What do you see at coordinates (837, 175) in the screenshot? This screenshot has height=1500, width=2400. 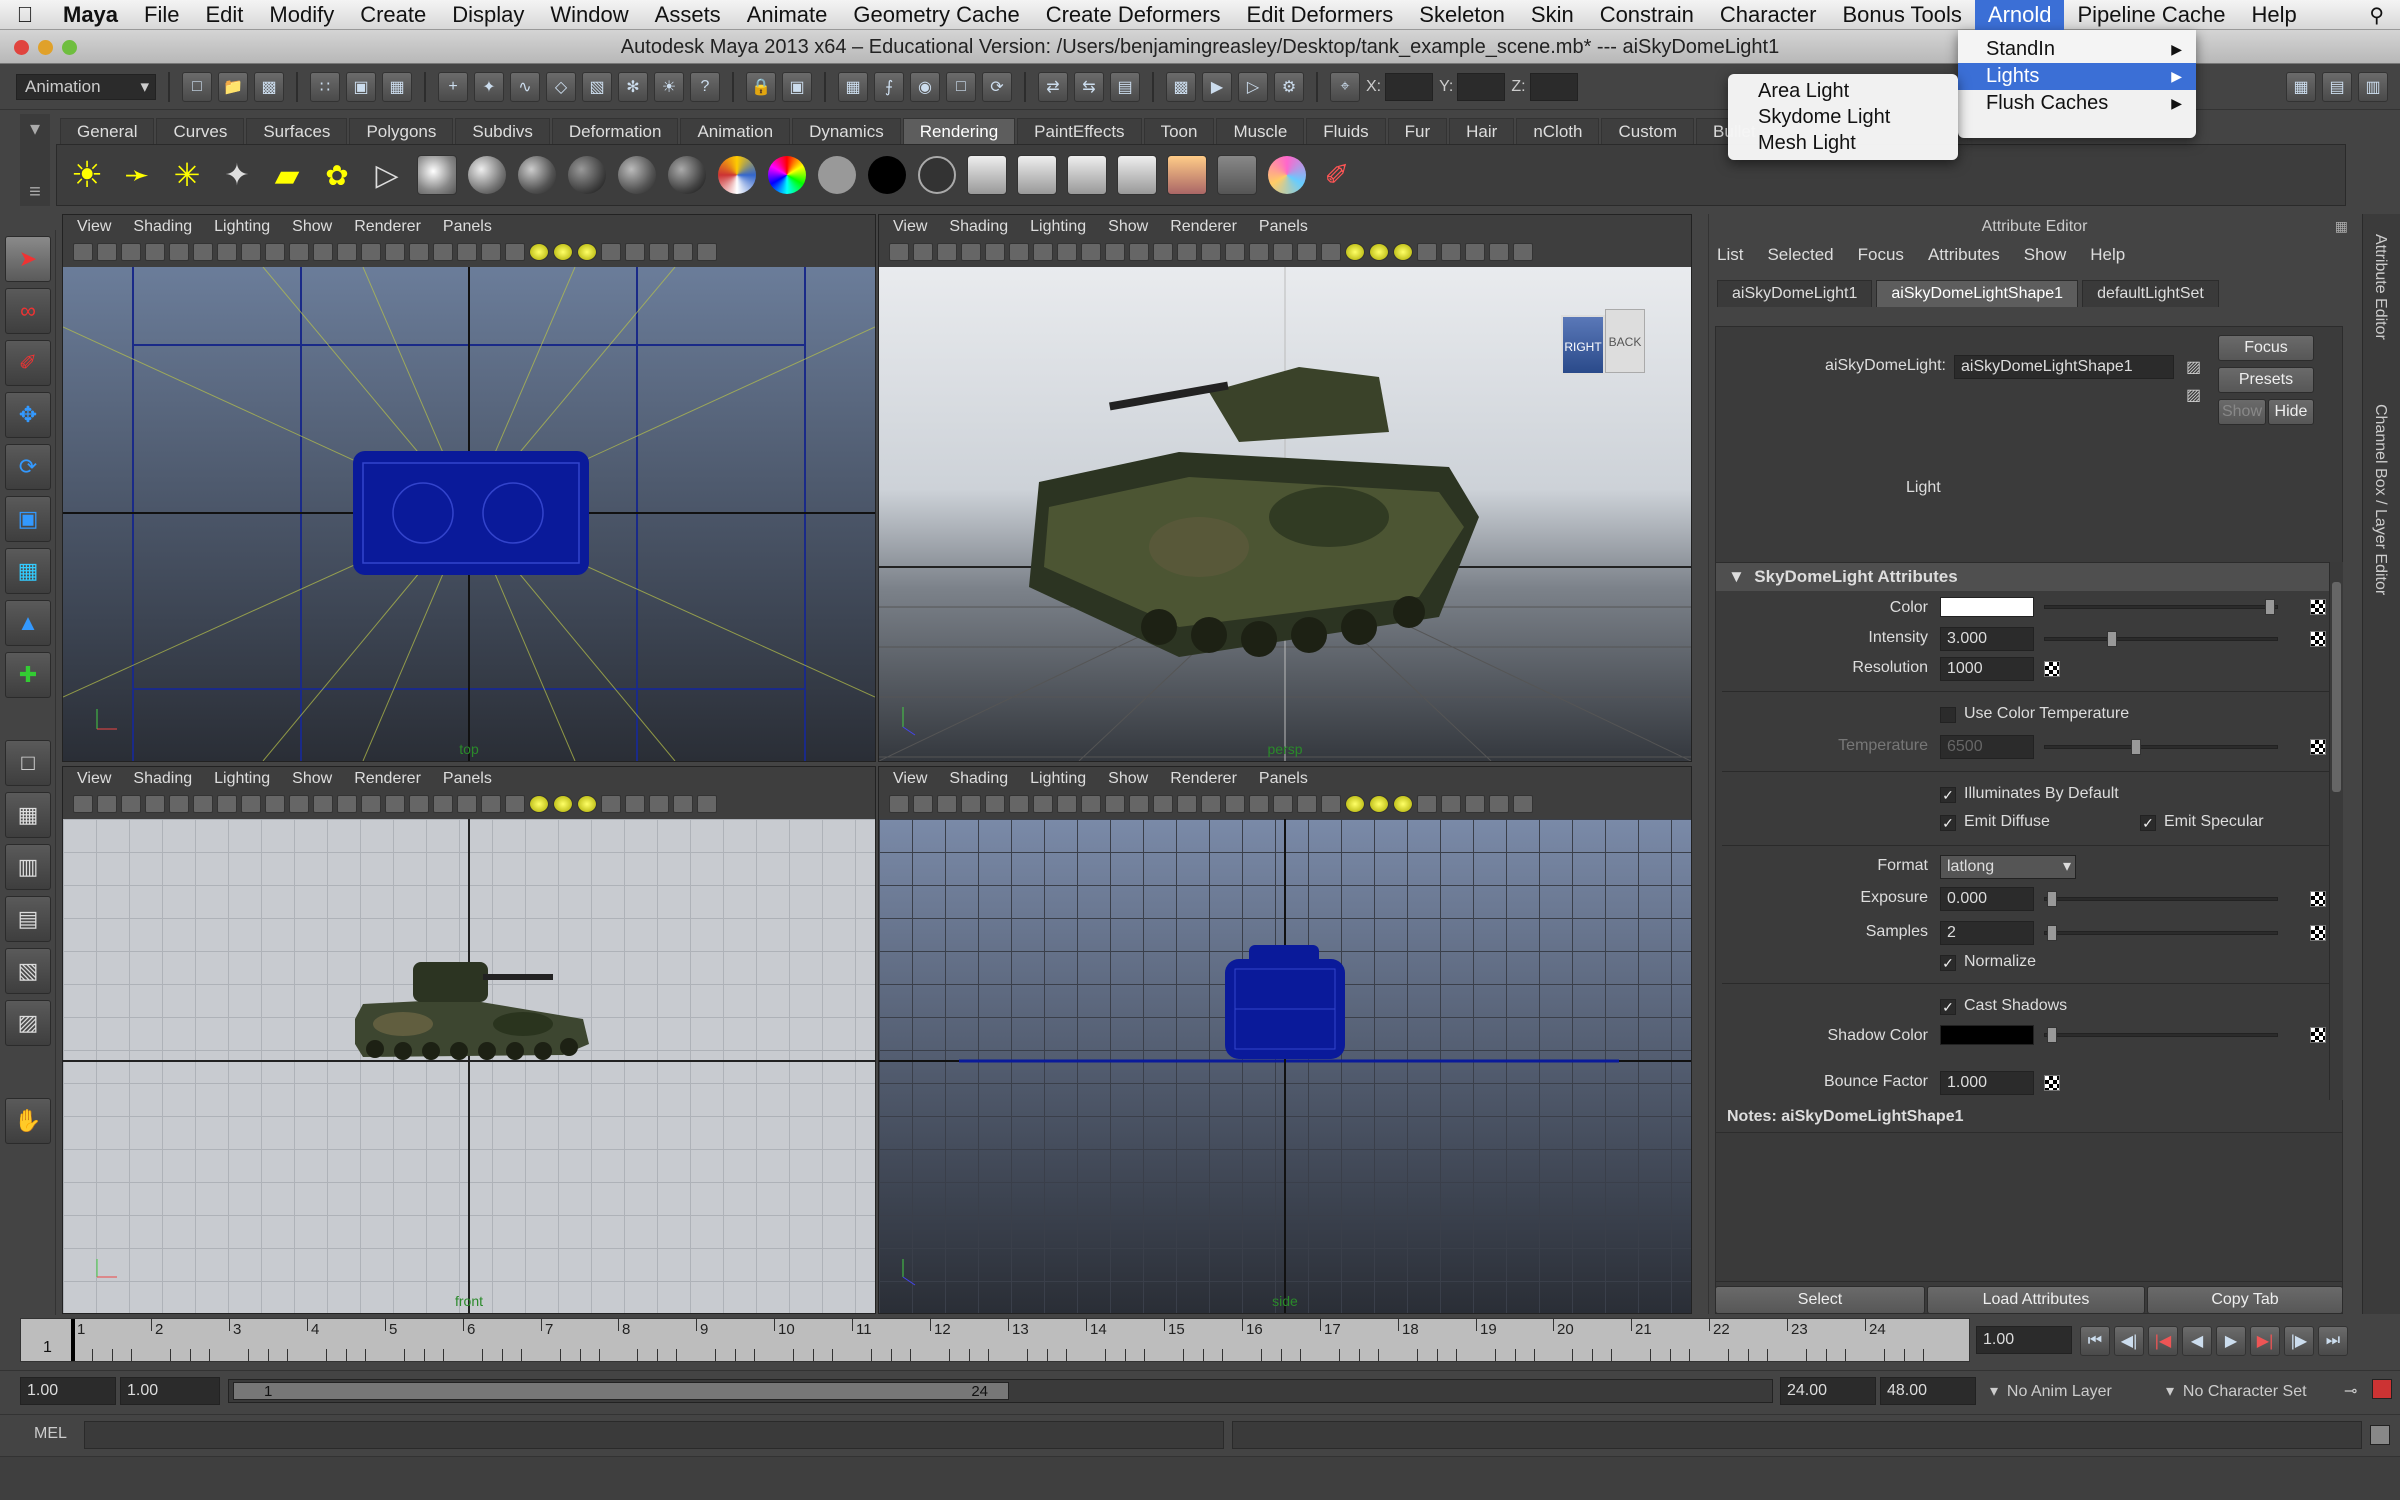 I see `surface-shader-icon` at bounding box center [837, 175].